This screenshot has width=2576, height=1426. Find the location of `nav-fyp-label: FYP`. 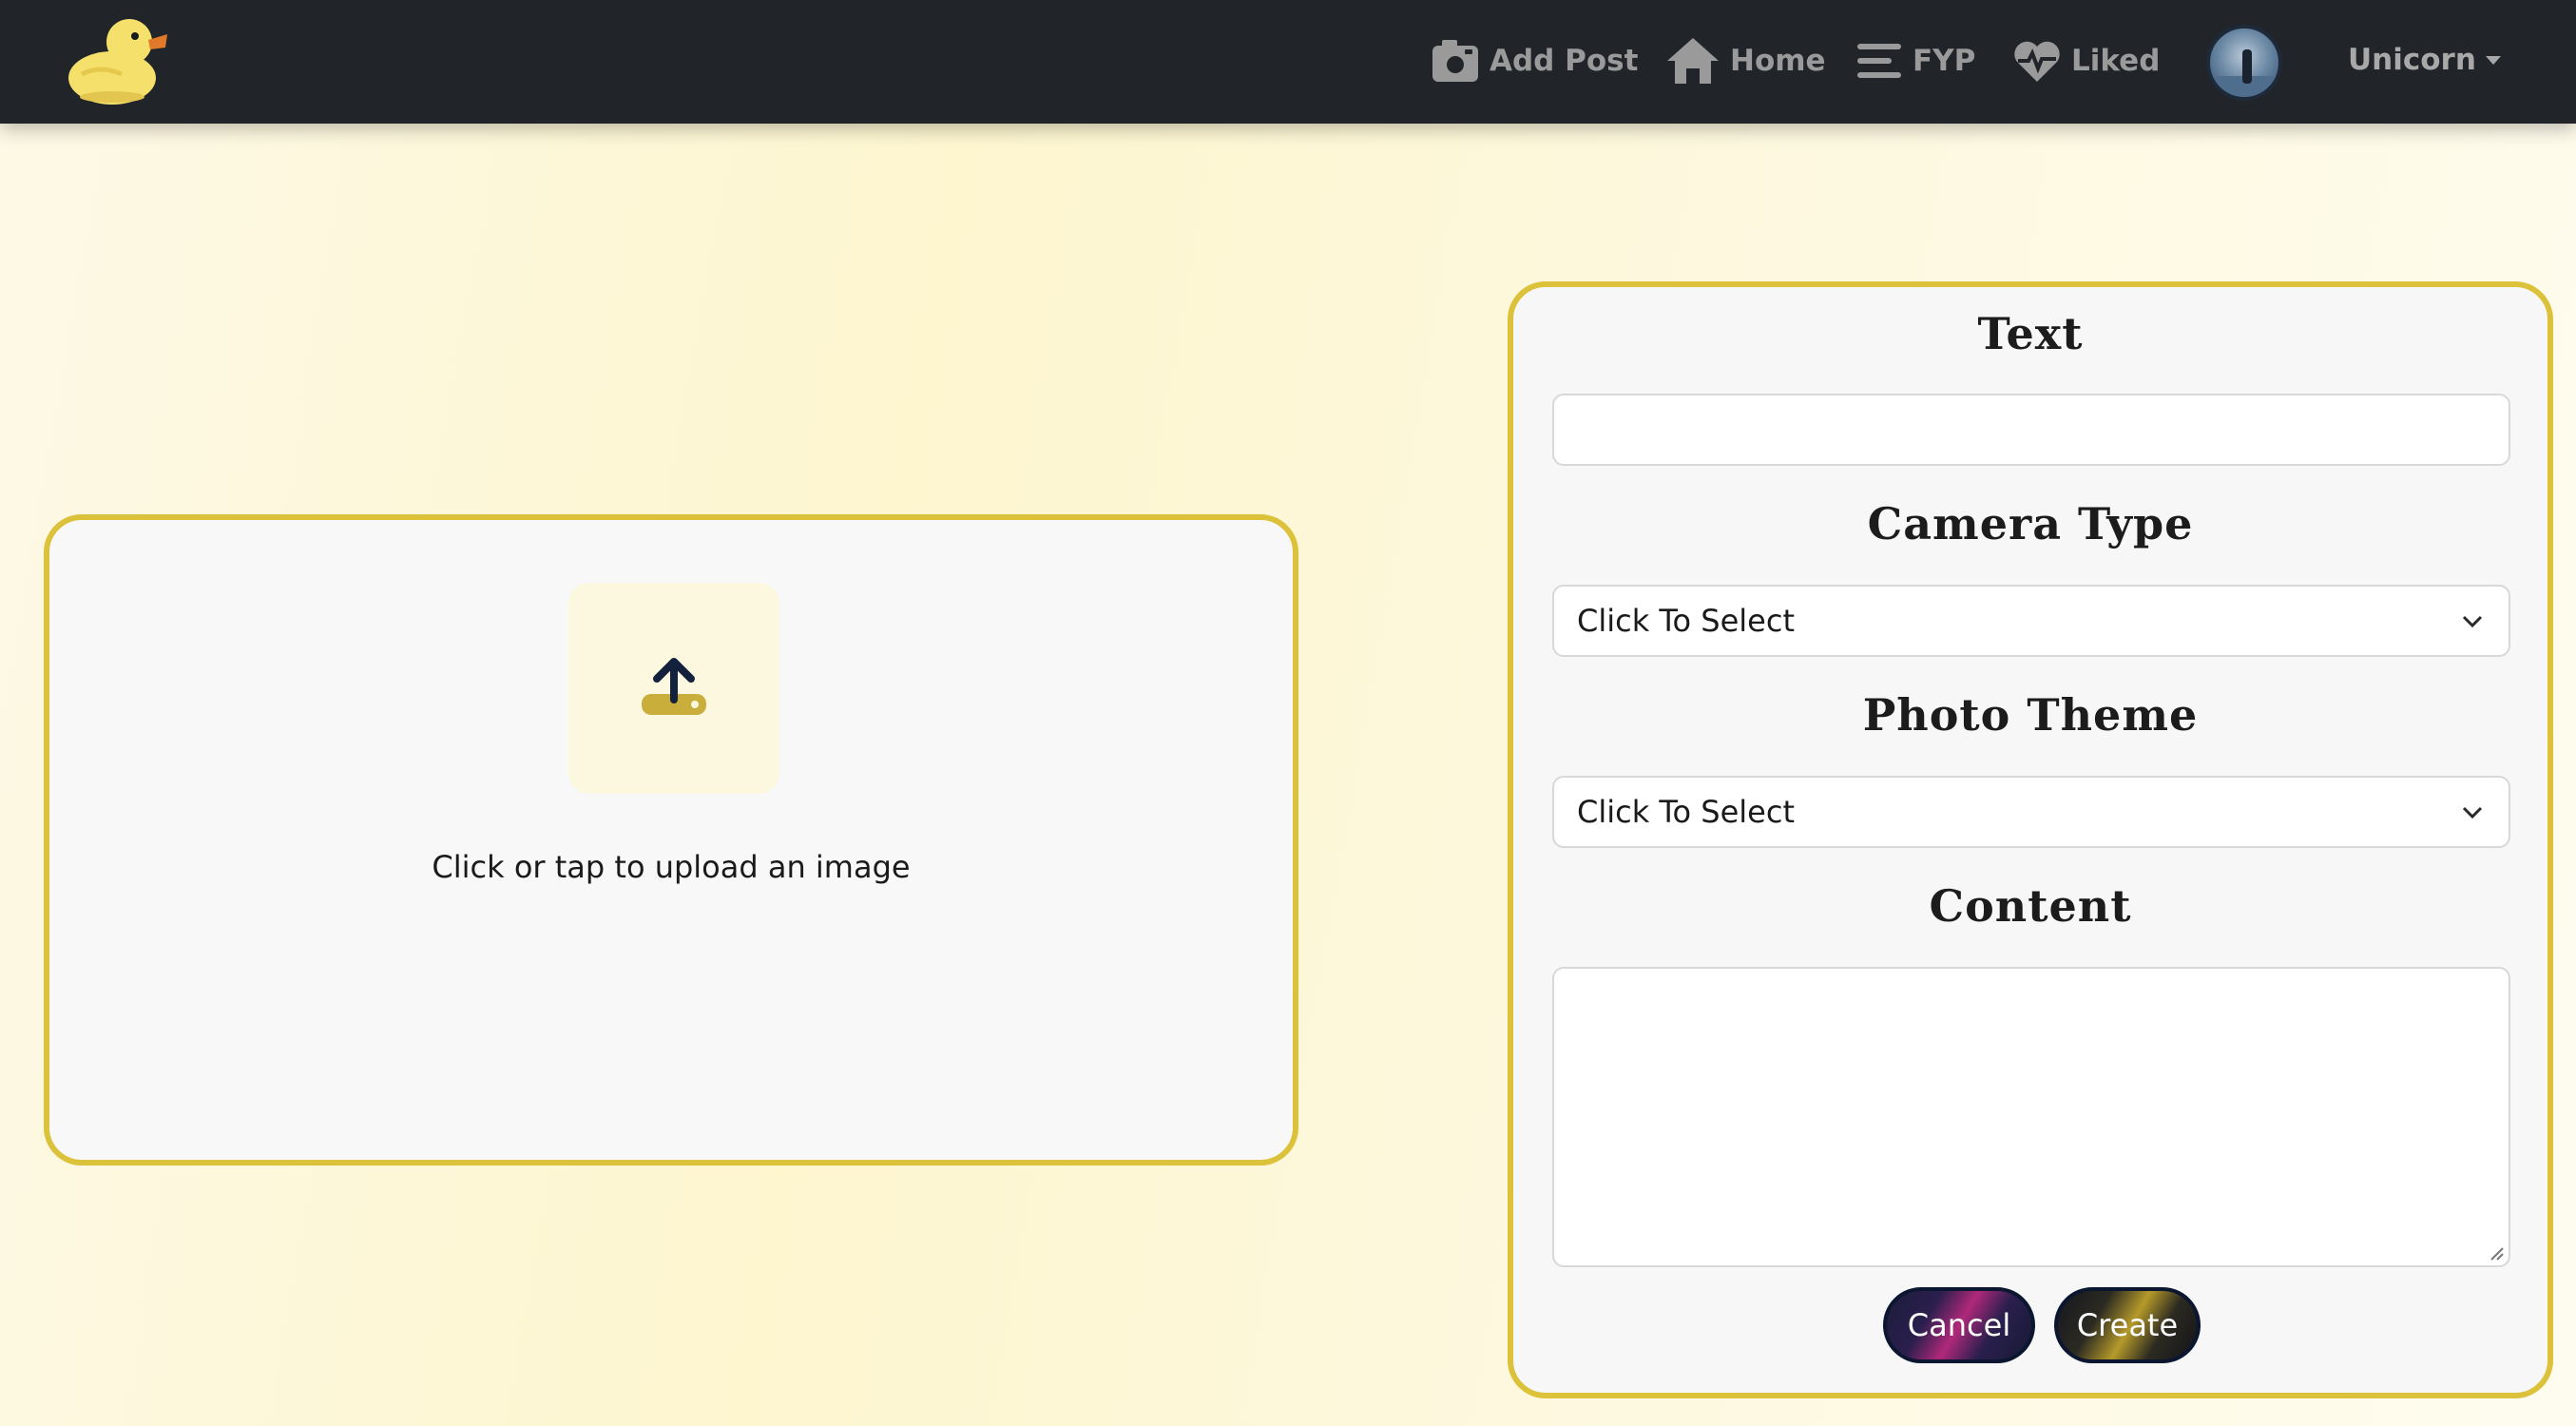

nav-fyp-label: FYP is located at coordinates (1944, 61).